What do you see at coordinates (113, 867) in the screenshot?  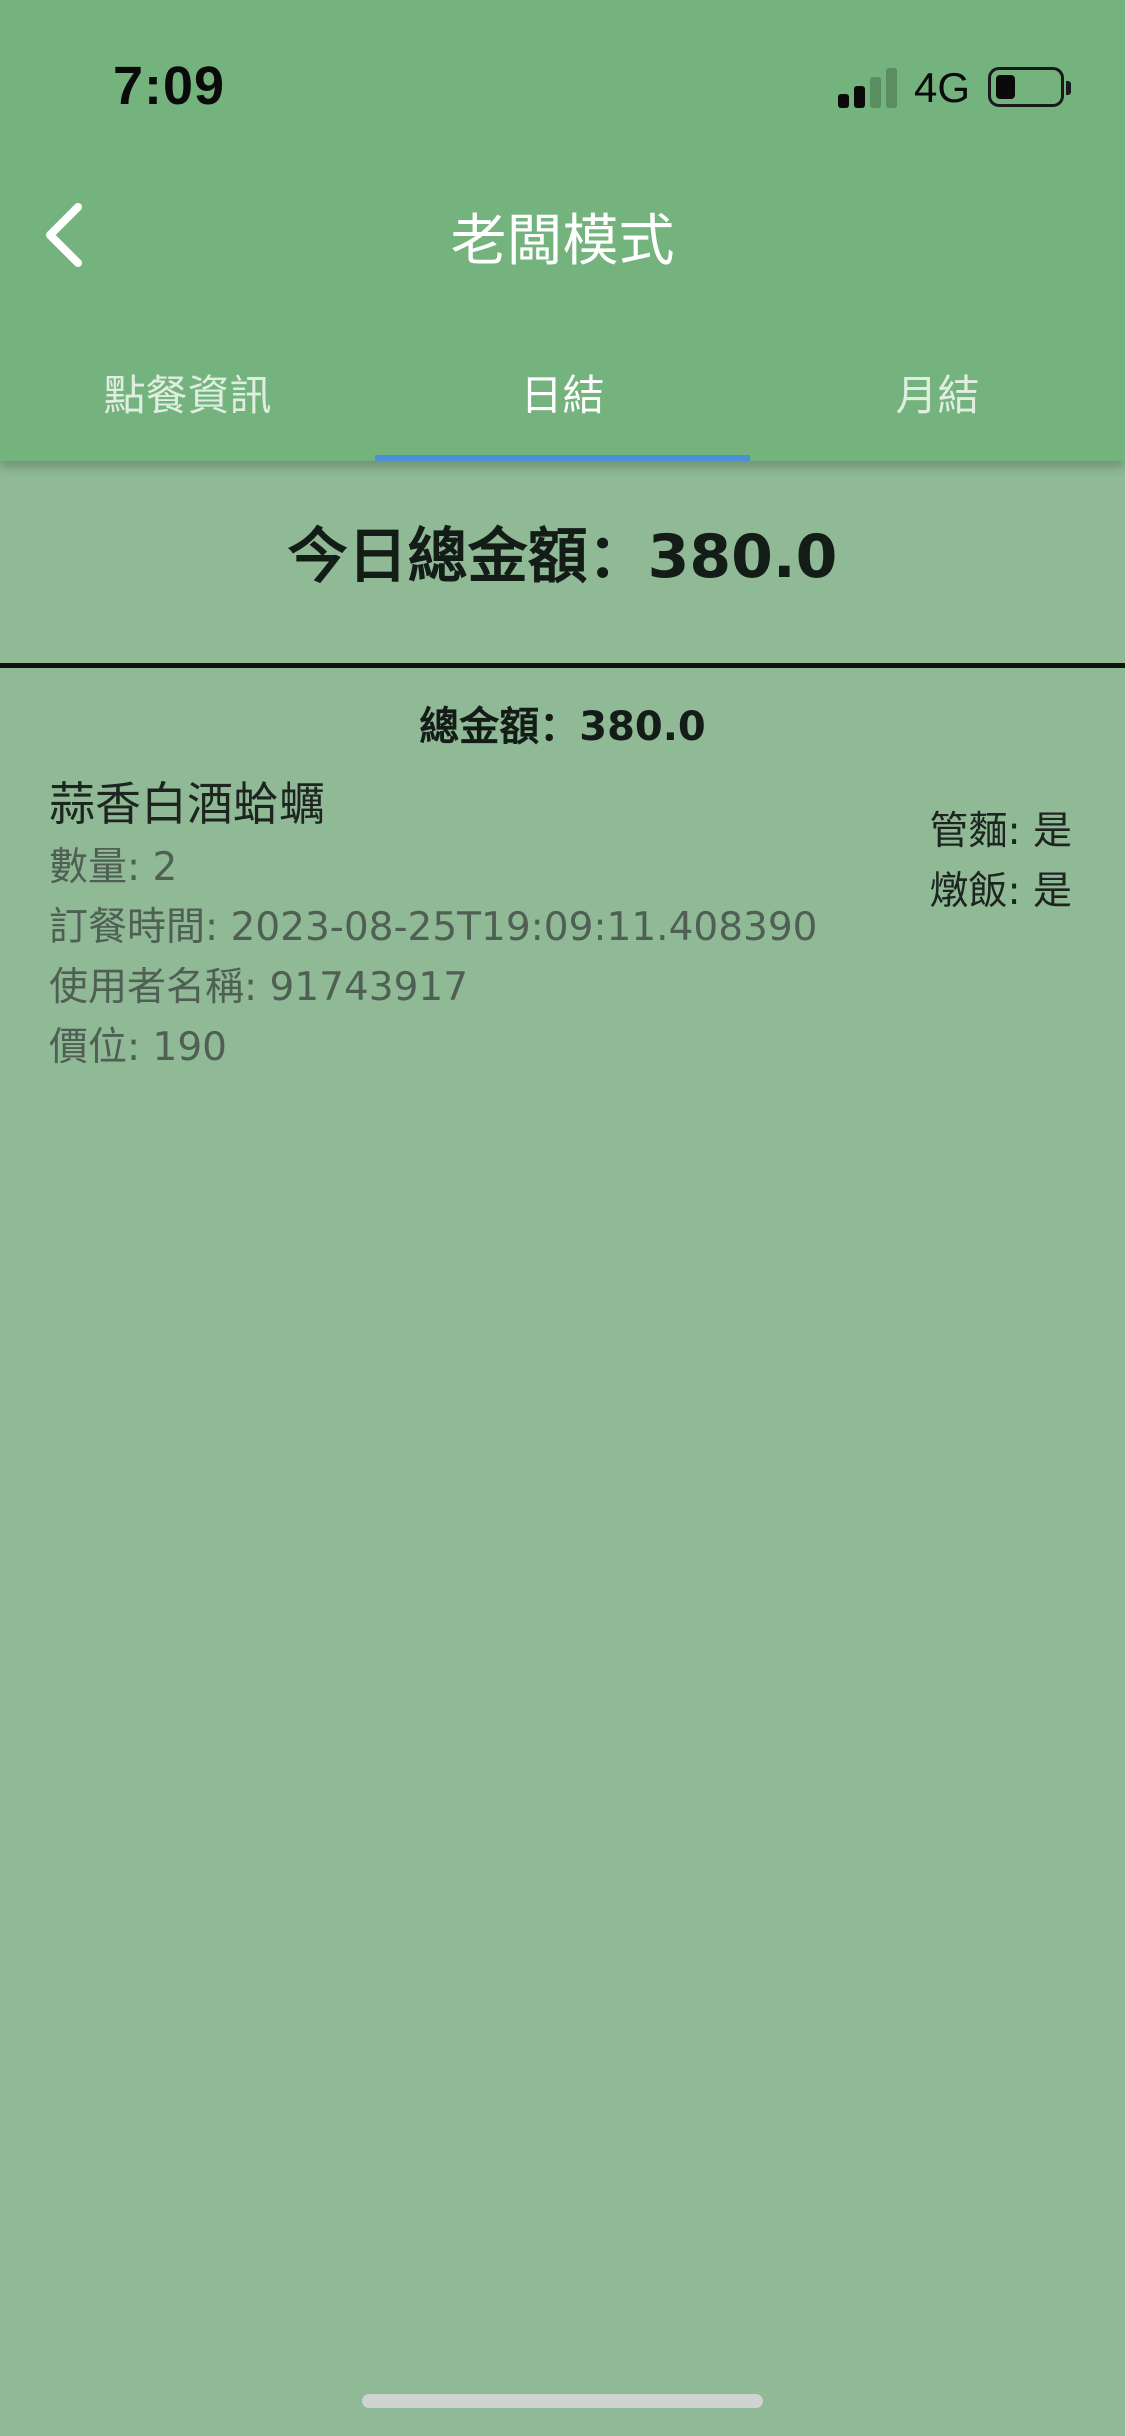 I see `item-quantity: 數量: 2` at bounding box center [113, 867].